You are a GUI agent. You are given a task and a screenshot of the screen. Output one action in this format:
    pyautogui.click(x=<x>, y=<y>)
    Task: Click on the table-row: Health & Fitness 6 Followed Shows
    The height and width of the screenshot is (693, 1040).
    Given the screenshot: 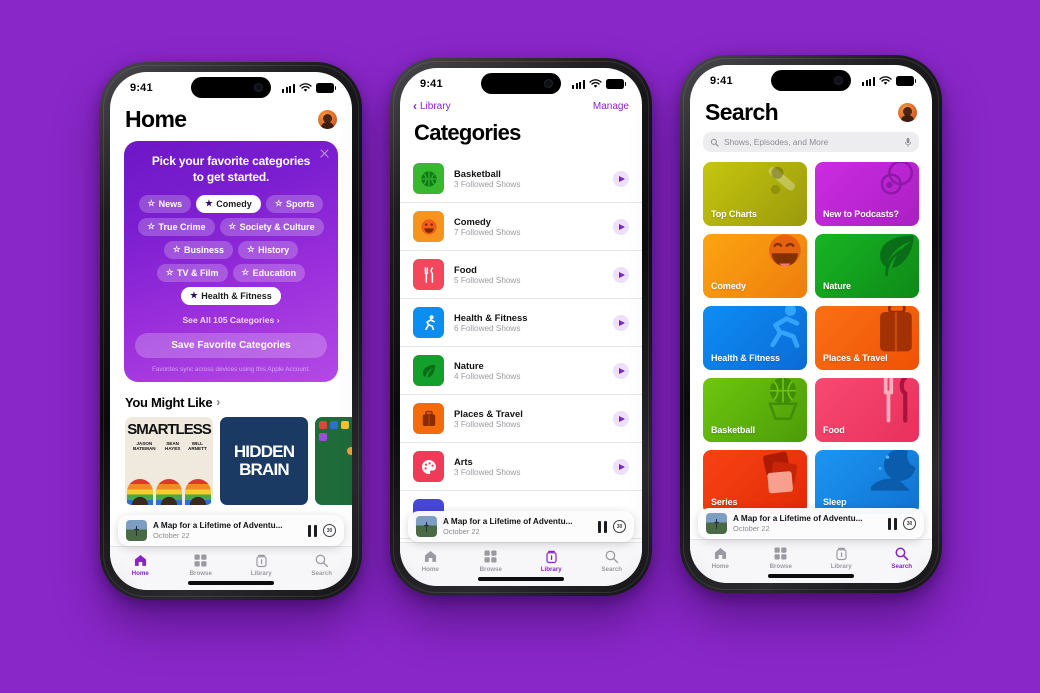 What is the action you would take?
    pyautogui.click(x=521, y=323)
    